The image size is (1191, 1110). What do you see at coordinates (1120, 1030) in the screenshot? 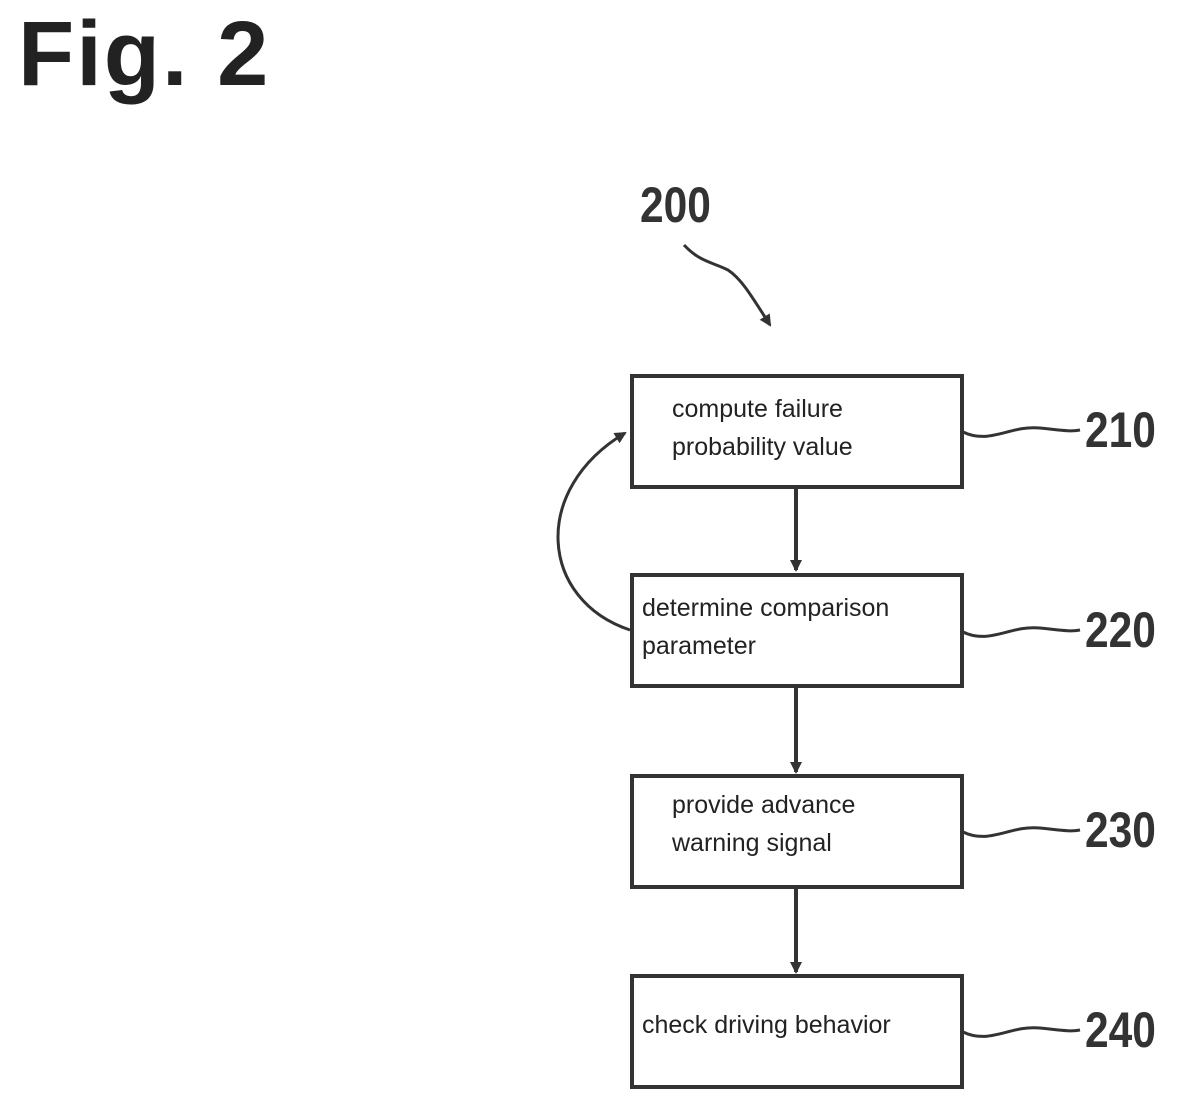
I see `step-reference-240: 240` at bounding box center [1120, 1030].